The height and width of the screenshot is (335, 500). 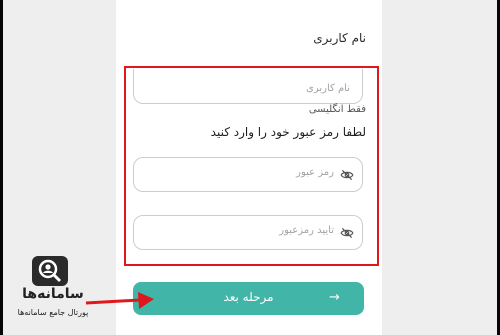 What do you see at coordinates (53, 312) in the screenshot?
I see `logo-subtitle: پورتال جامع سامانه‌ها` at bounding box center [53, 312].